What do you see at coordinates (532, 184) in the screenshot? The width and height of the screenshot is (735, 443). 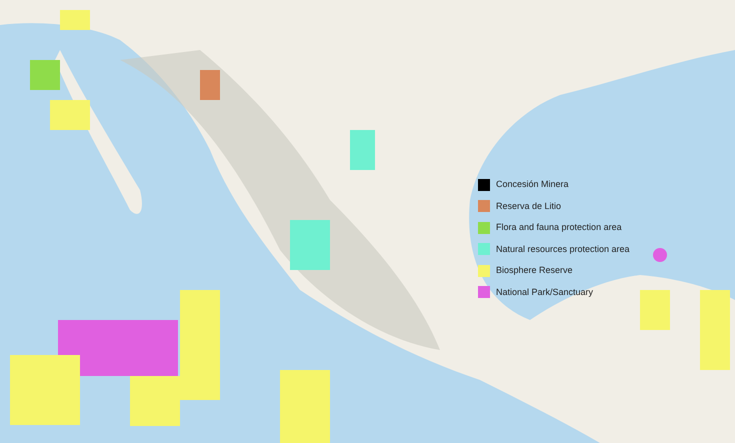 I see `legend-label: Concesión Minera` at bounding box center [532, 184].